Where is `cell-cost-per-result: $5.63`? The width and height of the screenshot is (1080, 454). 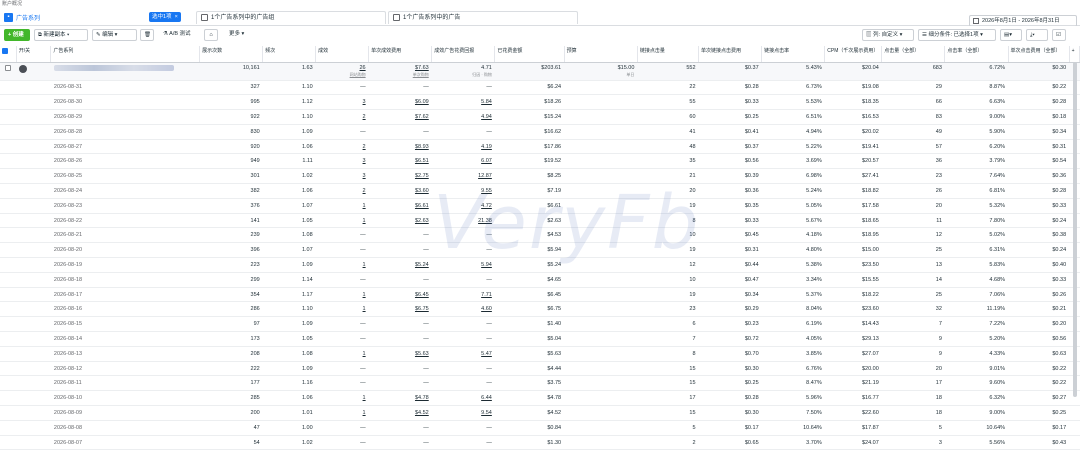 cell-cost-per-result: $5.63 is located at coordinates (400, 354).